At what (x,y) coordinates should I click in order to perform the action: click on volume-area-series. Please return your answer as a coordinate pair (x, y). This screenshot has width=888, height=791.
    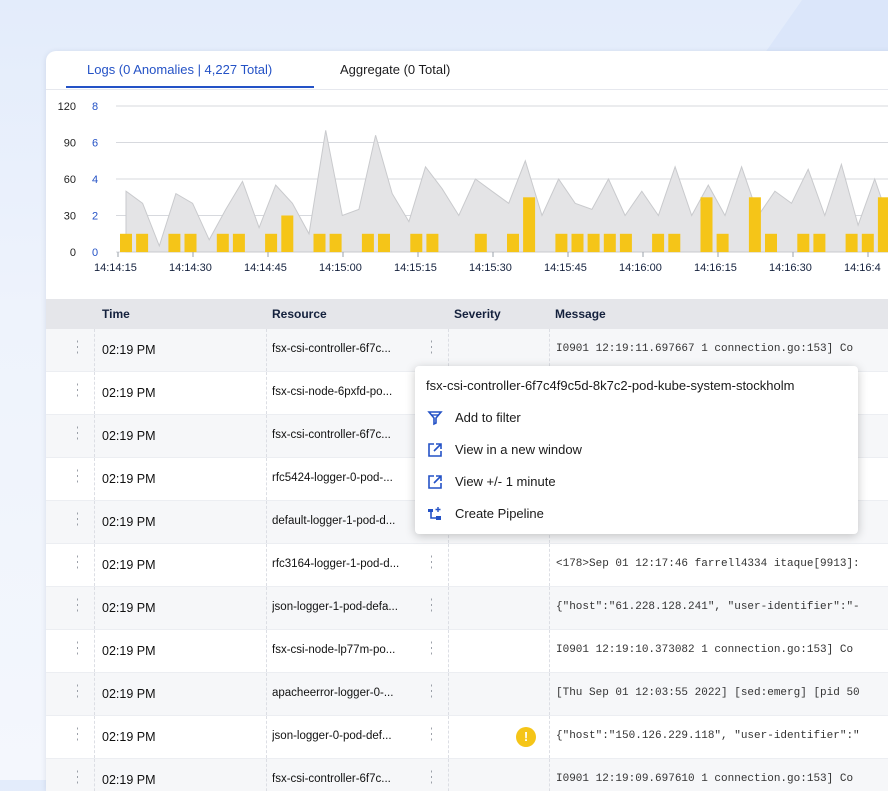
    Looking at the image, I should click on (506, 191).